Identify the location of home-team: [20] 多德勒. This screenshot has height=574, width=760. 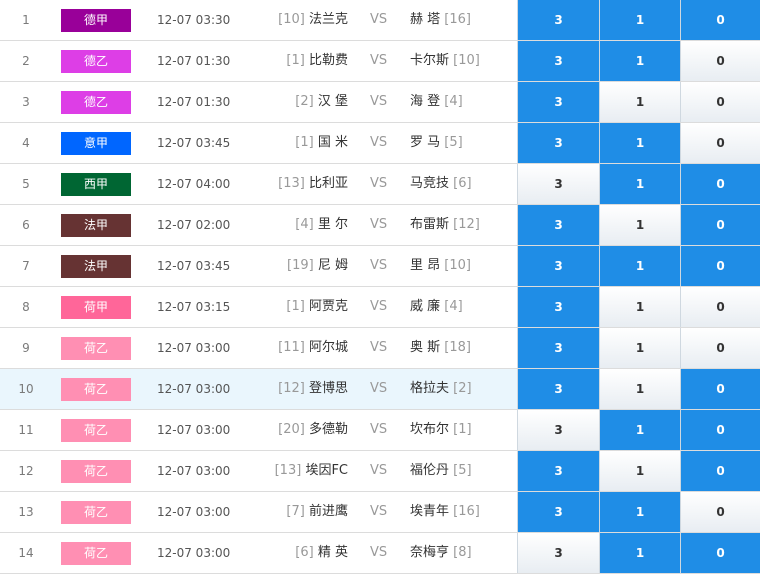
(294, 430).